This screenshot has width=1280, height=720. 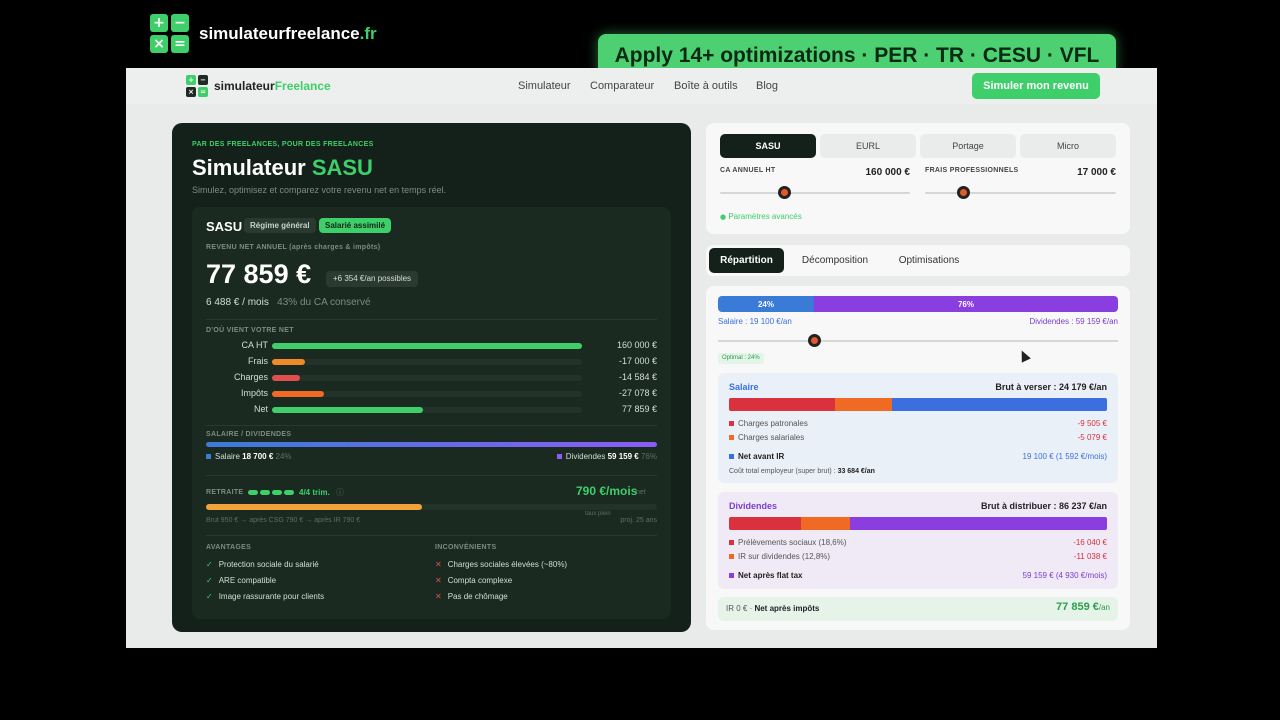 I want to click on brand-name-tld: .fr, so click(x=368, y=33).